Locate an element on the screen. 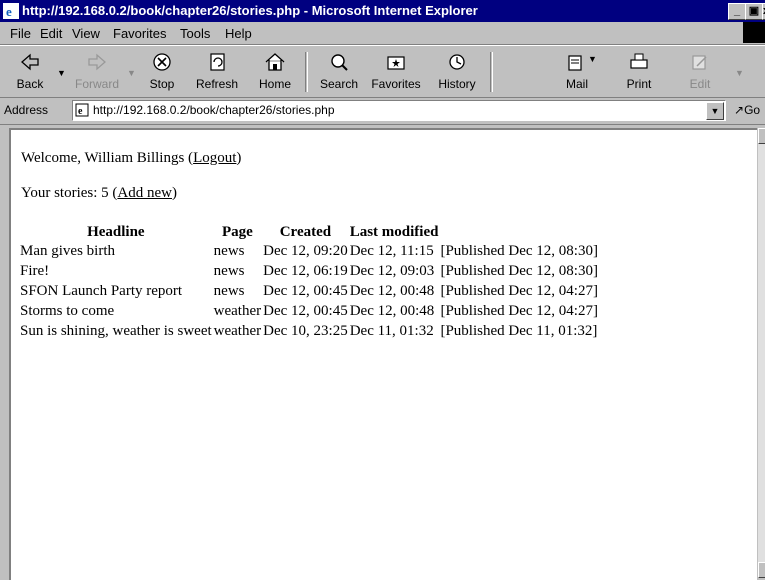  modified-cell: Dec 11, 01:32 is located at coordinates (391, 331).